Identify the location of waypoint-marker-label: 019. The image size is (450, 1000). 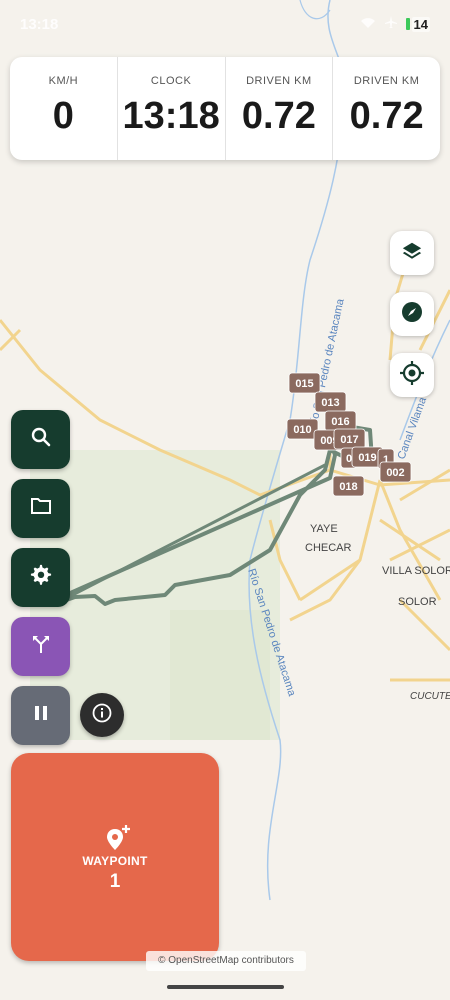
(367, 458).